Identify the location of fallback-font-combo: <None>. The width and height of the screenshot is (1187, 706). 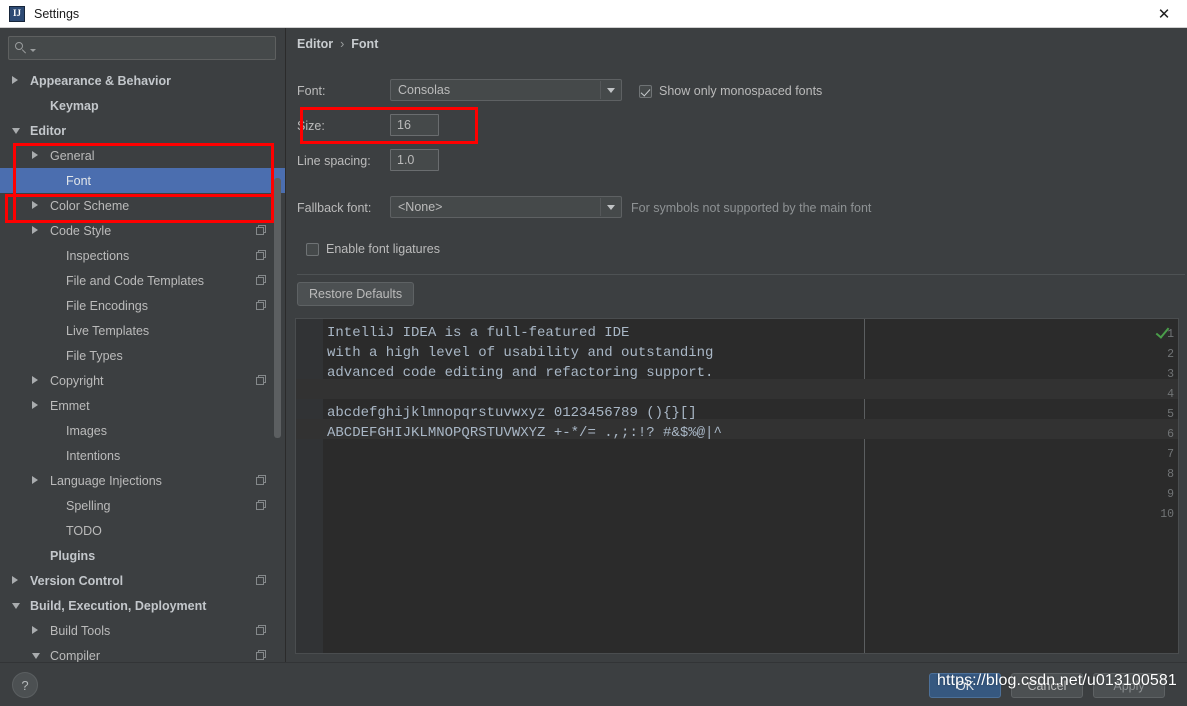
(506, 207).